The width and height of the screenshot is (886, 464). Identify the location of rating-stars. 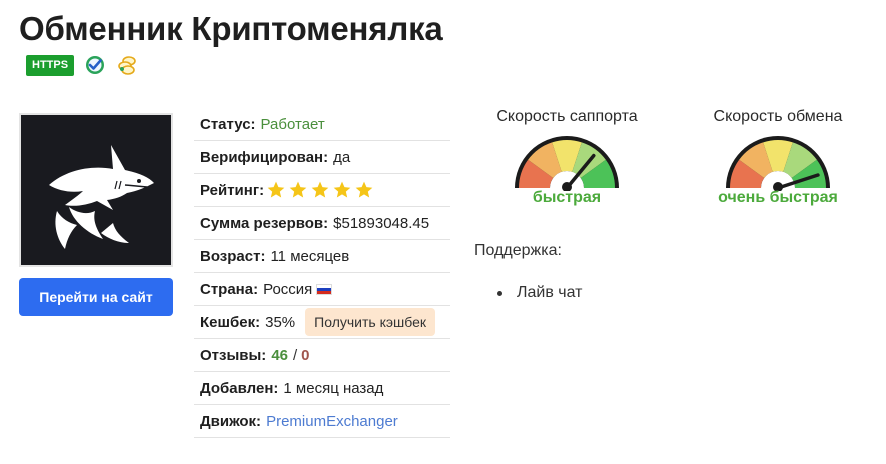
(320, 190).